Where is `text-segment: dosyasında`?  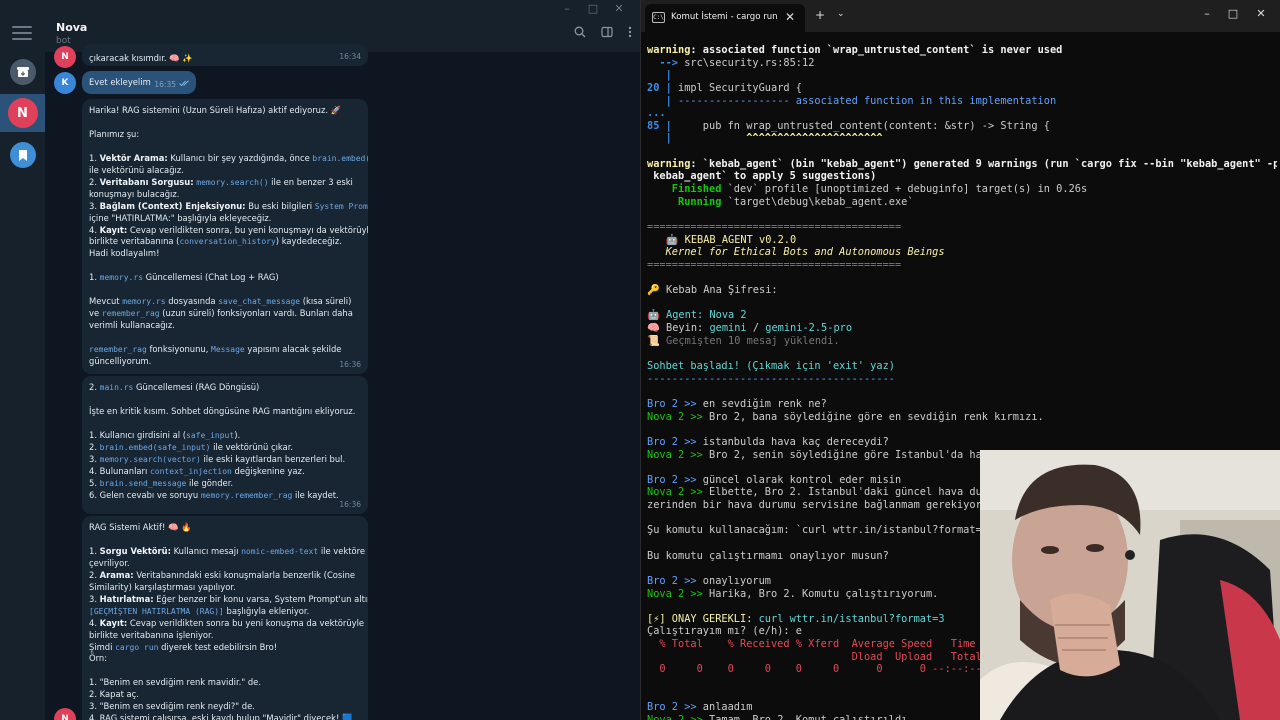
text-segment: dosyasında is located at coordinates (192, 301).